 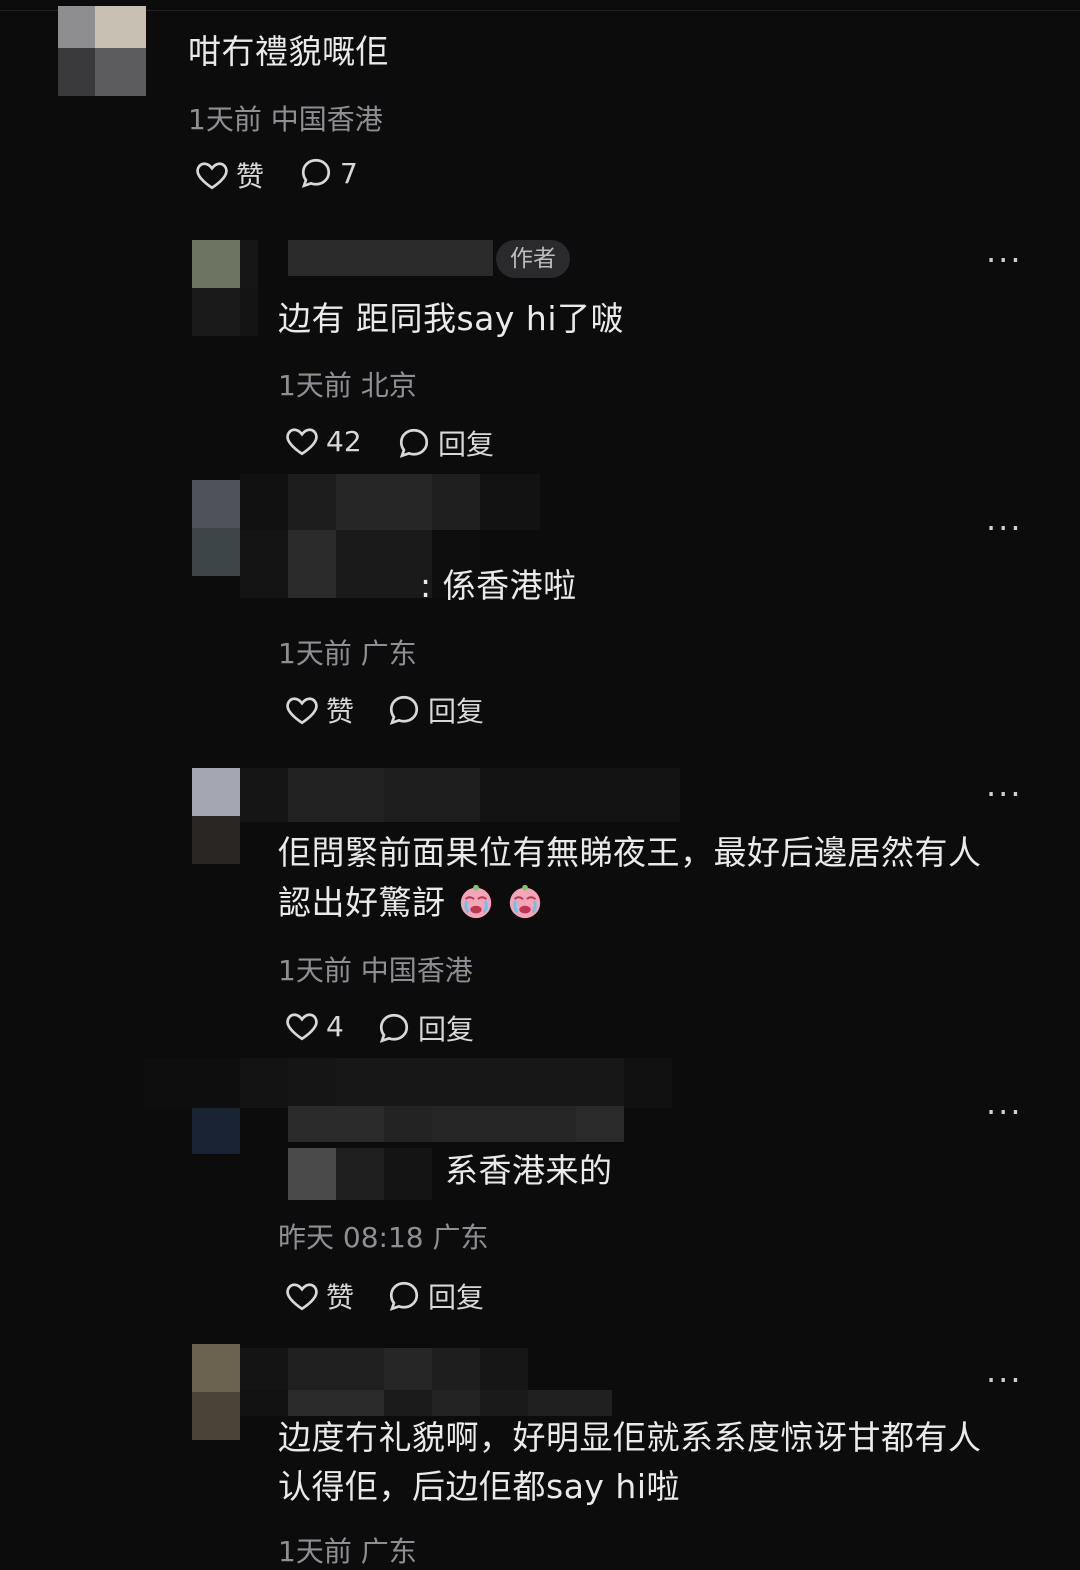 I want to click on like-button: 42, so click(x=323, y=441).